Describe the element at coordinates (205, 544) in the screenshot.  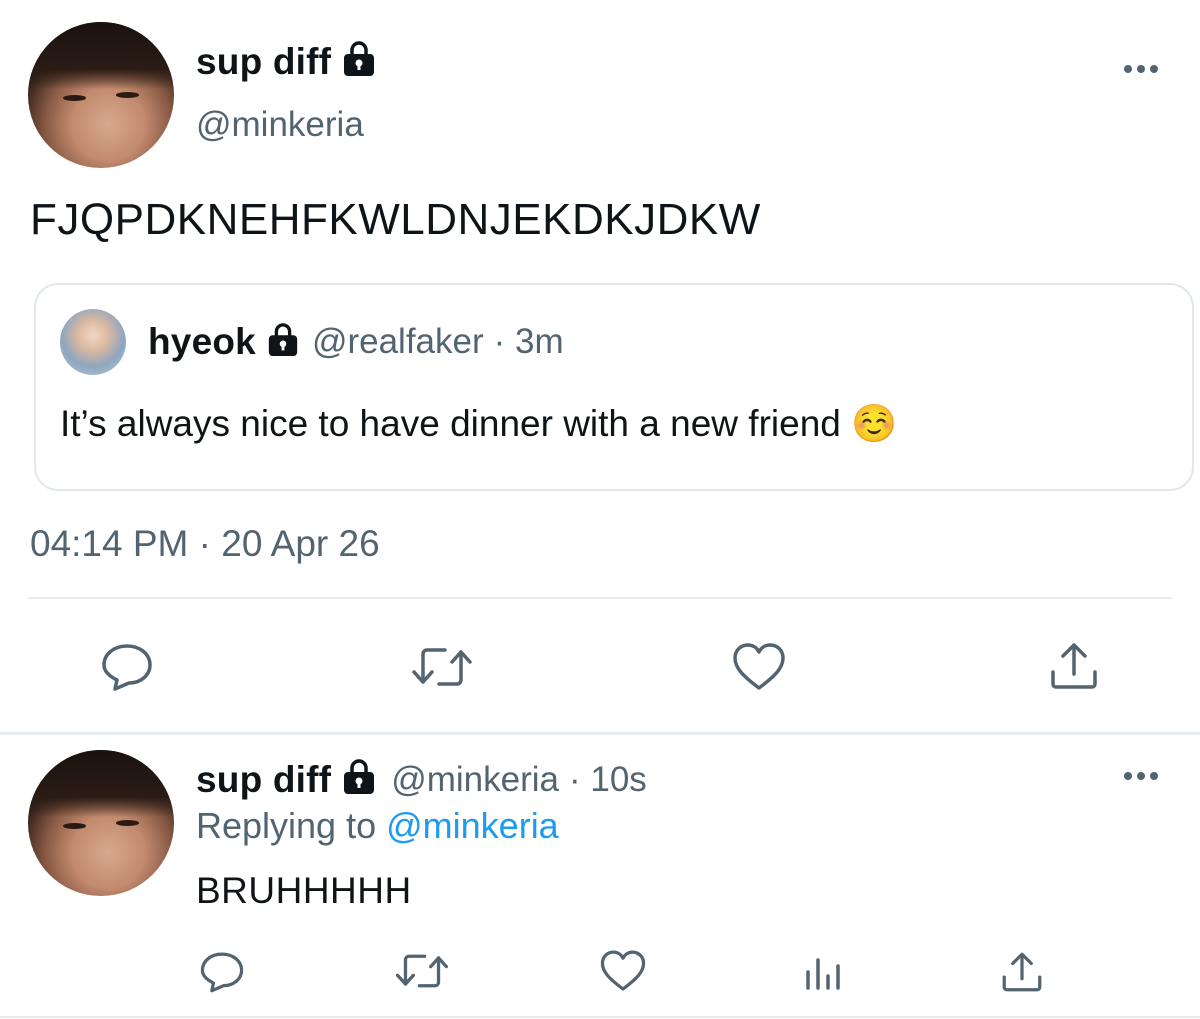
I see `tweet-timestamp: 04:14 PM · 20 Apr 26` at that location.